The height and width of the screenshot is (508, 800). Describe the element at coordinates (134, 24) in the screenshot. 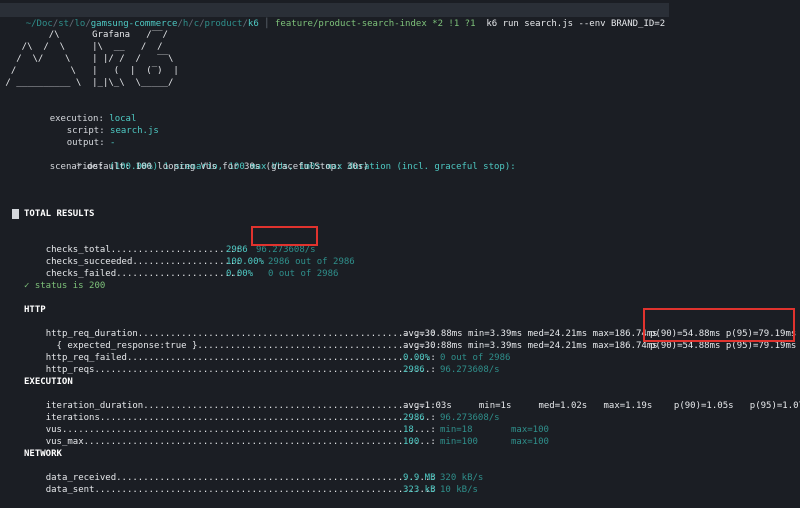

I see `path-part: gamsung-commerce` at that location.